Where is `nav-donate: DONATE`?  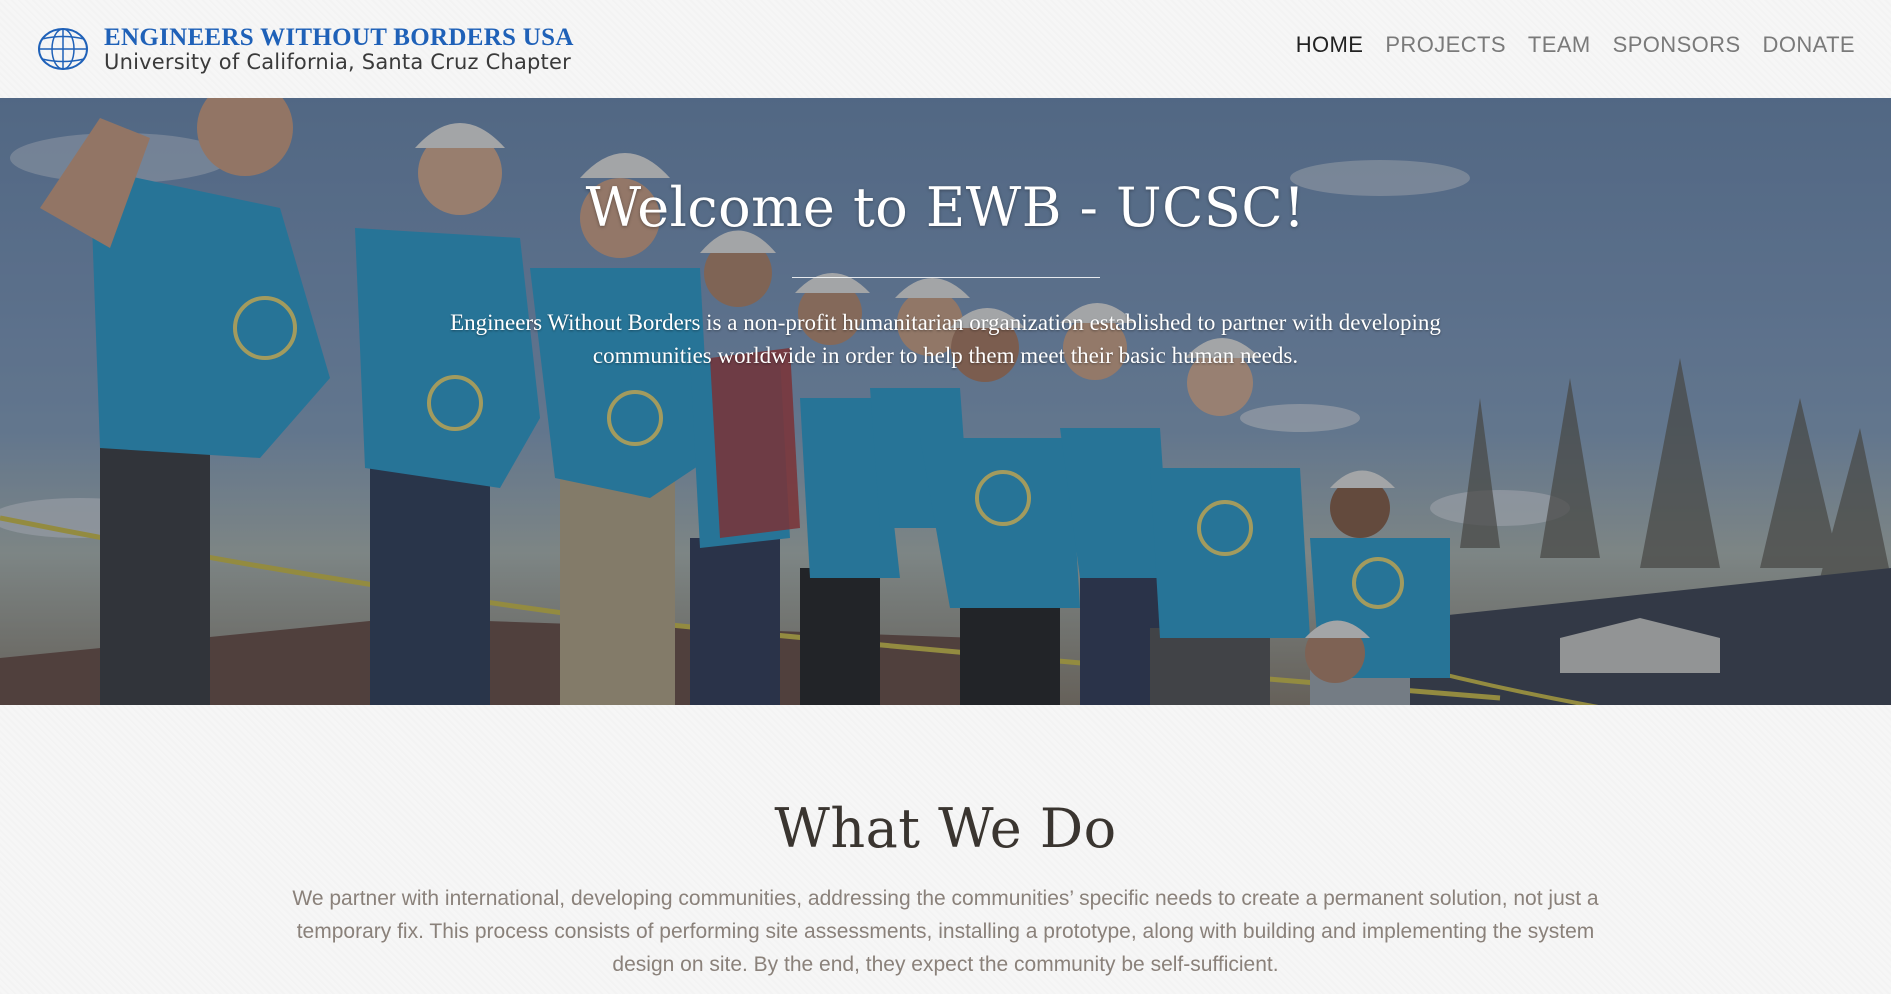
nav-donate: DONATE is located at coordinates (1809, 45).